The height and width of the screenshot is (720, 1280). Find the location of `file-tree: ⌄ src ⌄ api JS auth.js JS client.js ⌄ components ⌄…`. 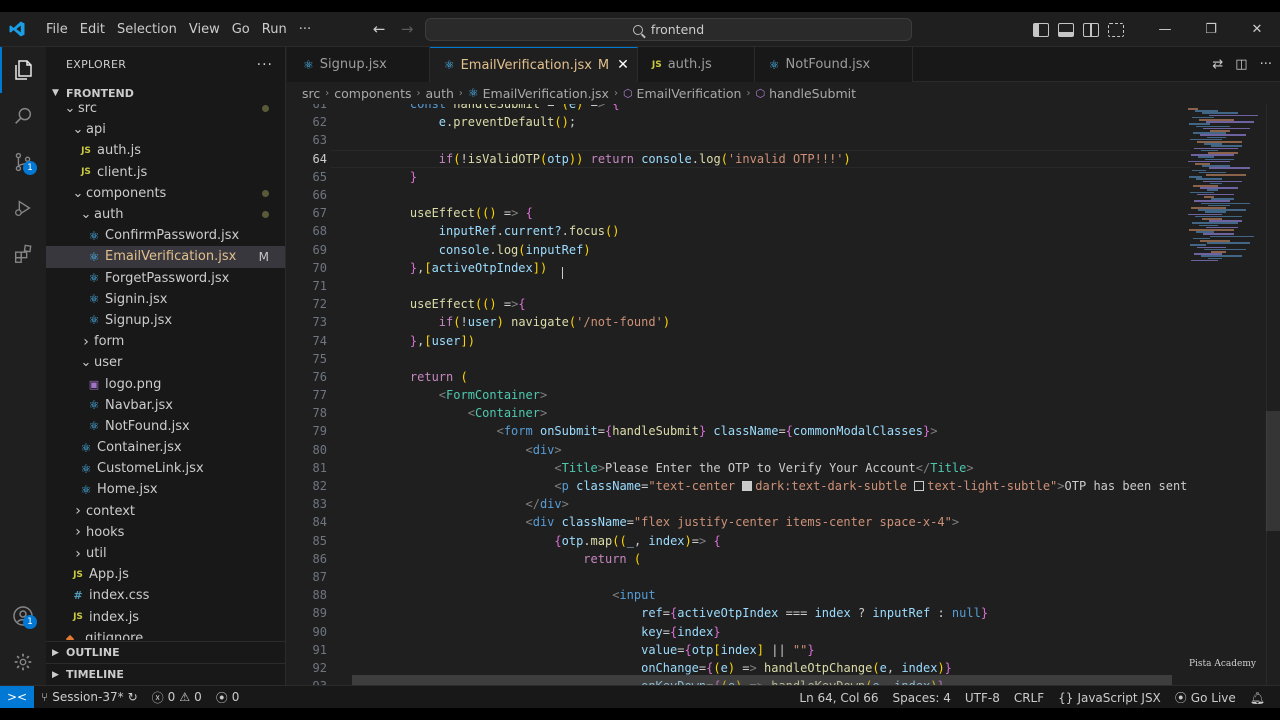

file-tree: ⌄ src ⌄ api JS auth.js JS client.js ⌄ components ⌄… is located at coordinates (165, 372).